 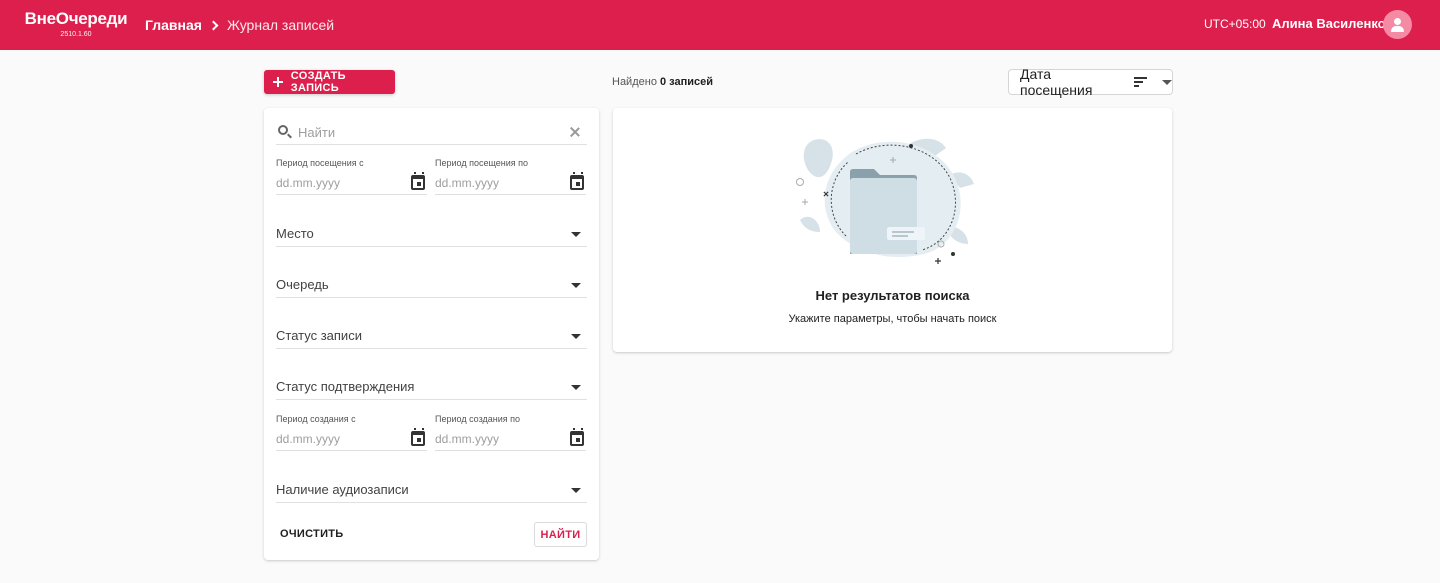 What do you see at coordinates (885, 201) in the screenshot?
I see `empty-folder-icon` at bounding box center [885, 201].